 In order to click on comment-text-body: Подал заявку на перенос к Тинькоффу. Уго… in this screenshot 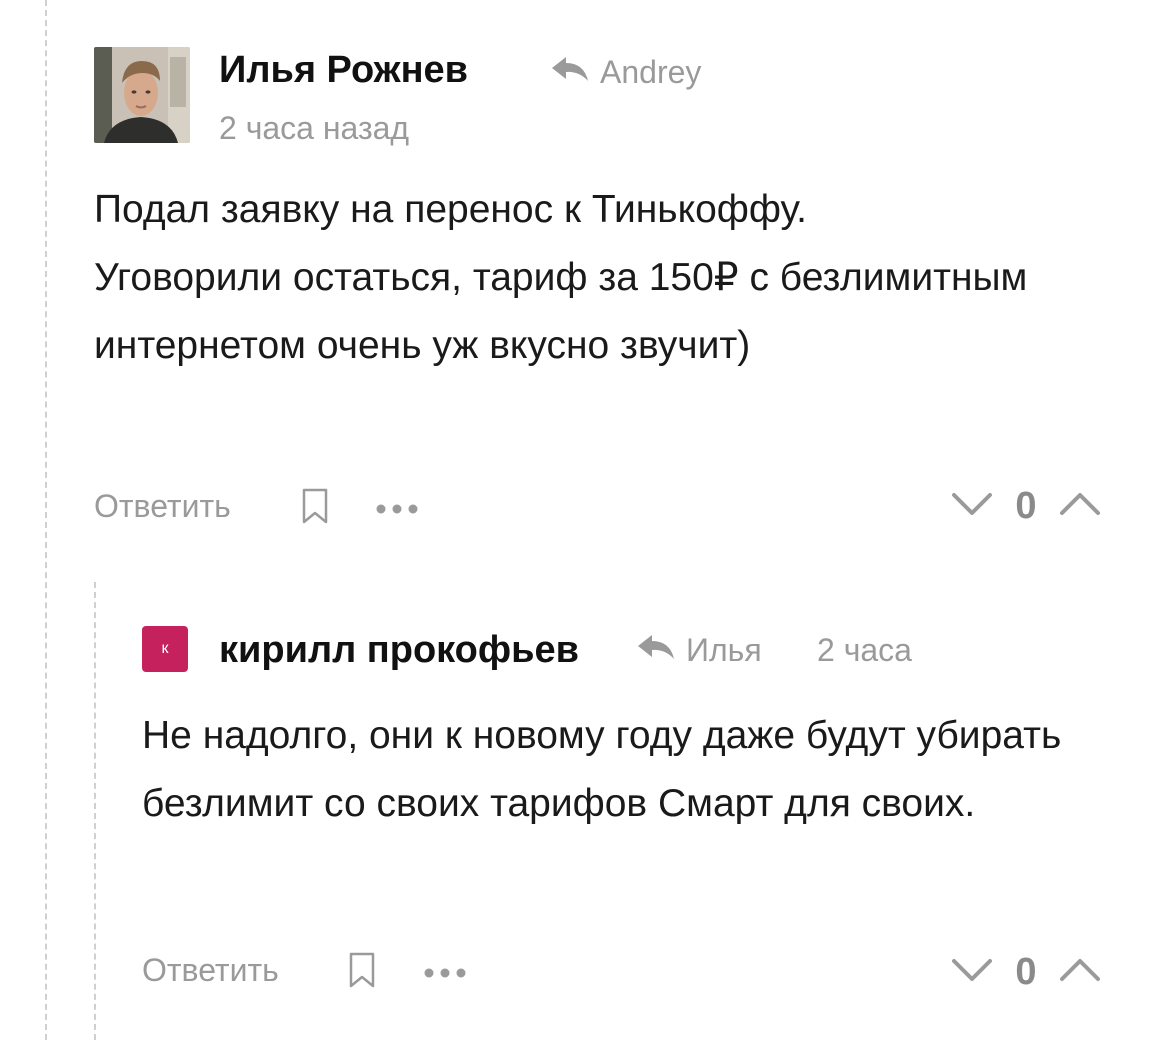, I will do `click(561, 277)`.